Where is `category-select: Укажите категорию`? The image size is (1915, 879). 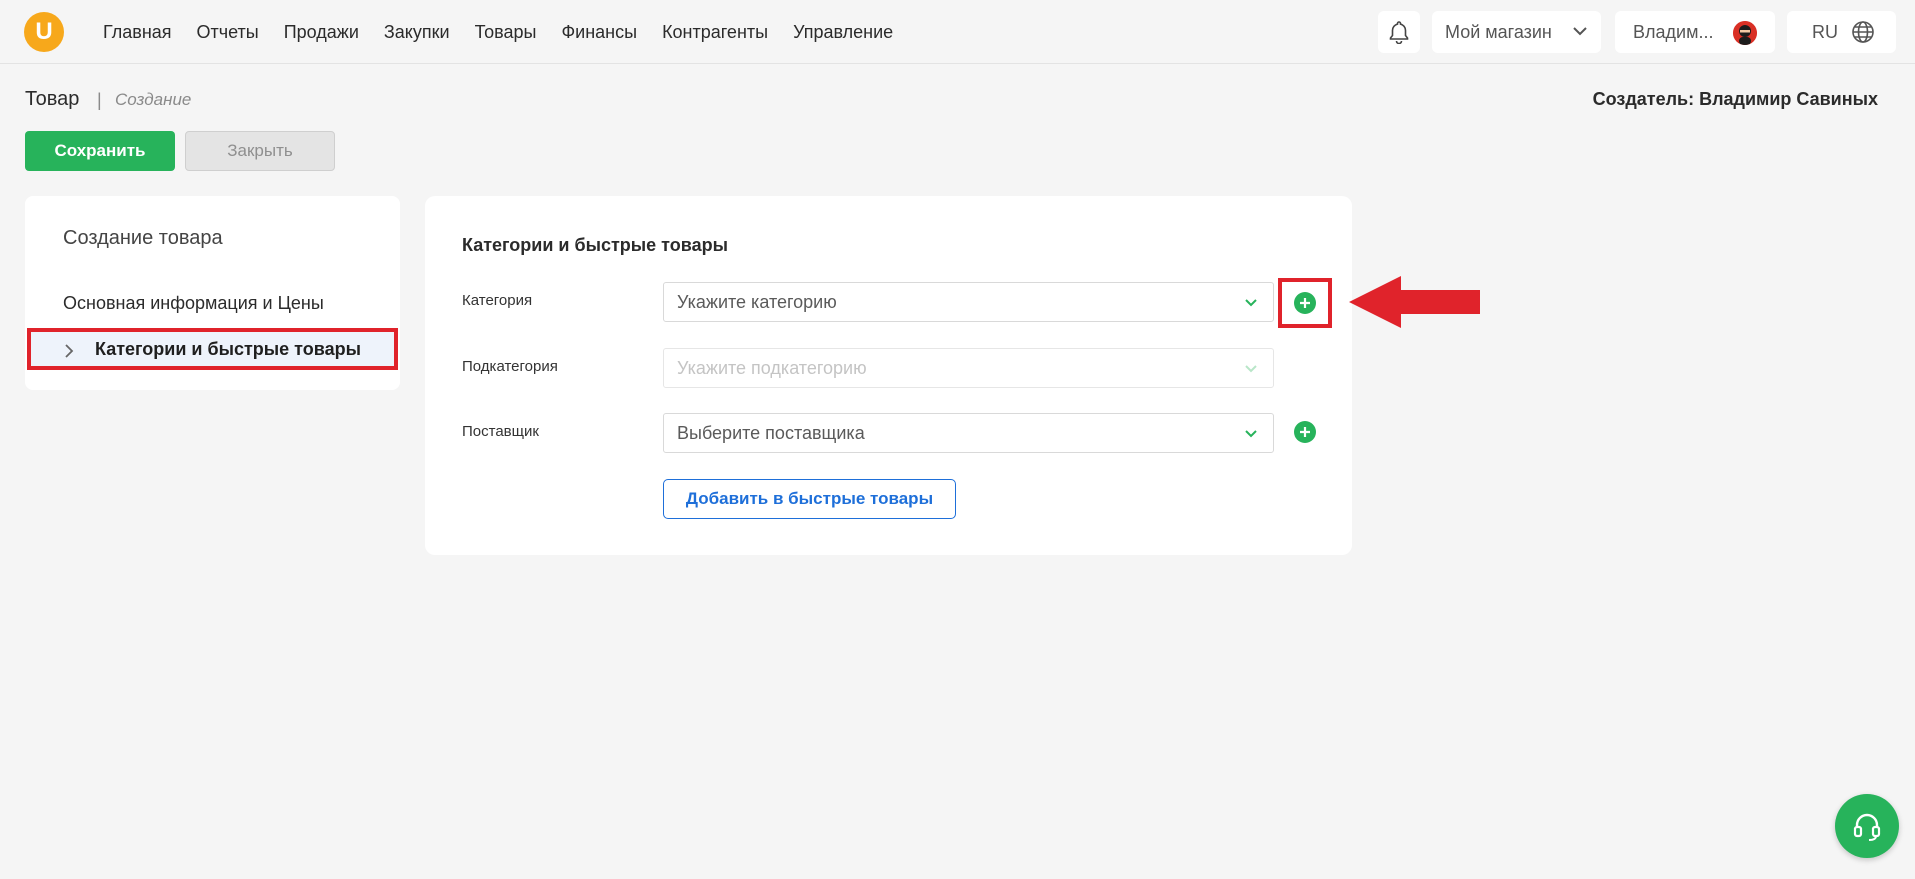
category-select: Укажите категорию is located at coordinates (968, 302).